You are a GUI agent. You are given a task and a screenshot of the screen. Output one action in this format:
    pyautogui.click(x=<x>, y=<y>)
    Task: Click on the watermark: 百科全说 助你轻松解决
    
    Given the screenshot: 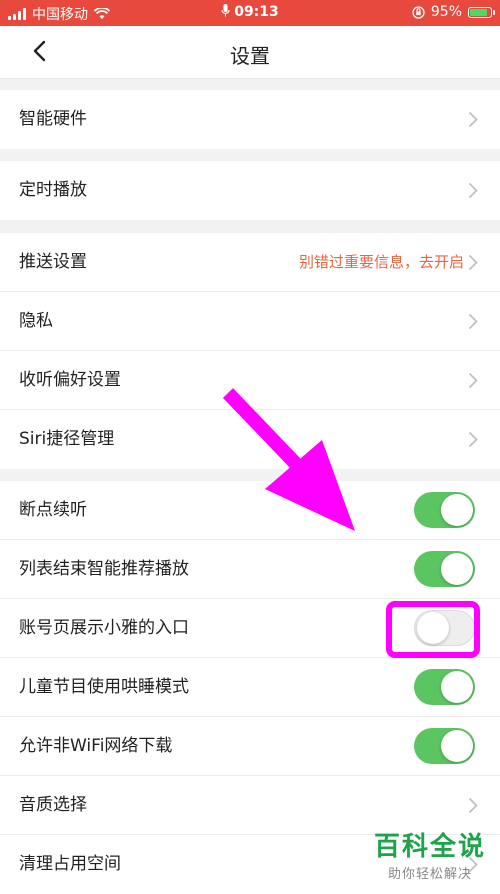 What is the action you would take?
    pyautogui.click(x=430, y=854)
    